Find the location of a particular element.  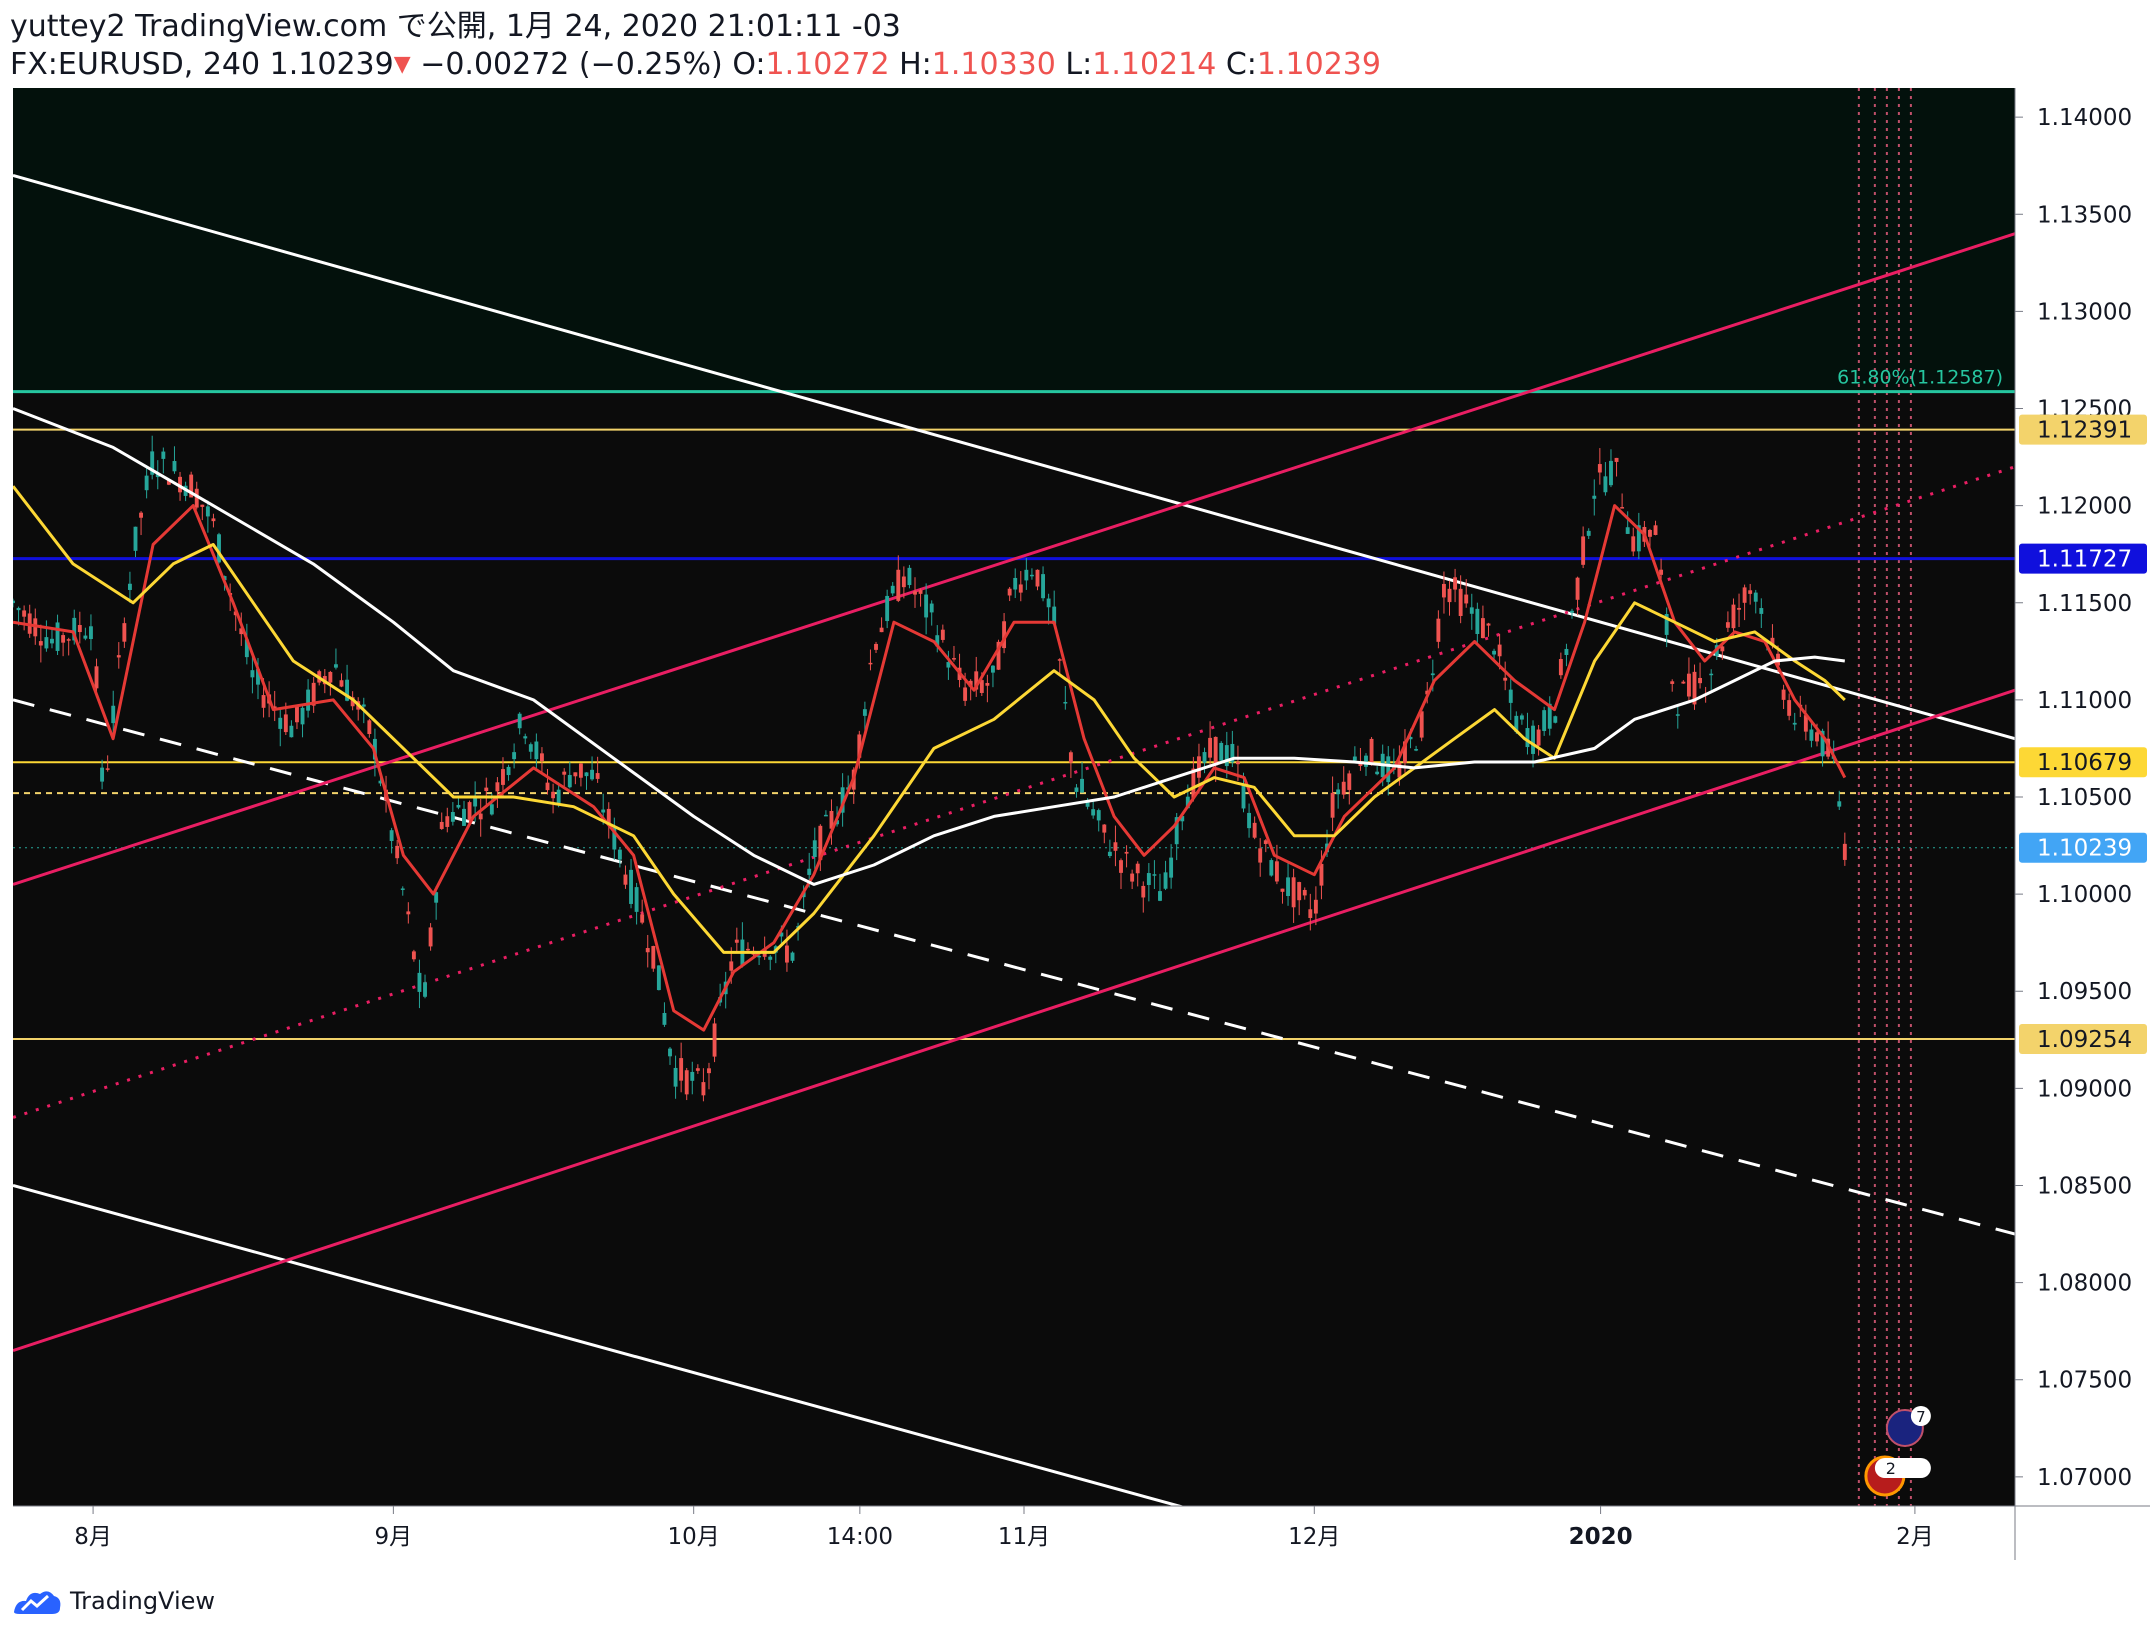

x-tick-label: 2月 is located at coordinates (1915, 1537).